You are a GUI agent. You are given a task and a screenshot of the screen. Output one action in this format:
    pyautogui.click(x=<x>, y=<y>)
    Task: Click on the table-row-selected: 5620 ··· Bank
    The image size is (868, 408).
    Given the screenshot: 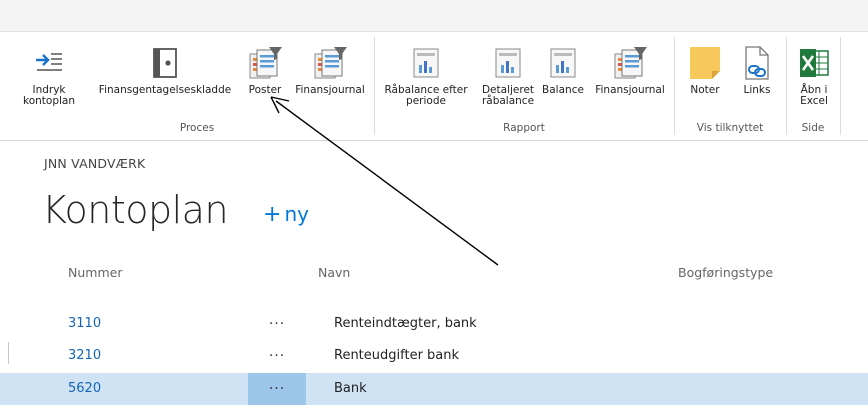 What is the action you would take?
    pyautogui.click(x=434, y=389)
    